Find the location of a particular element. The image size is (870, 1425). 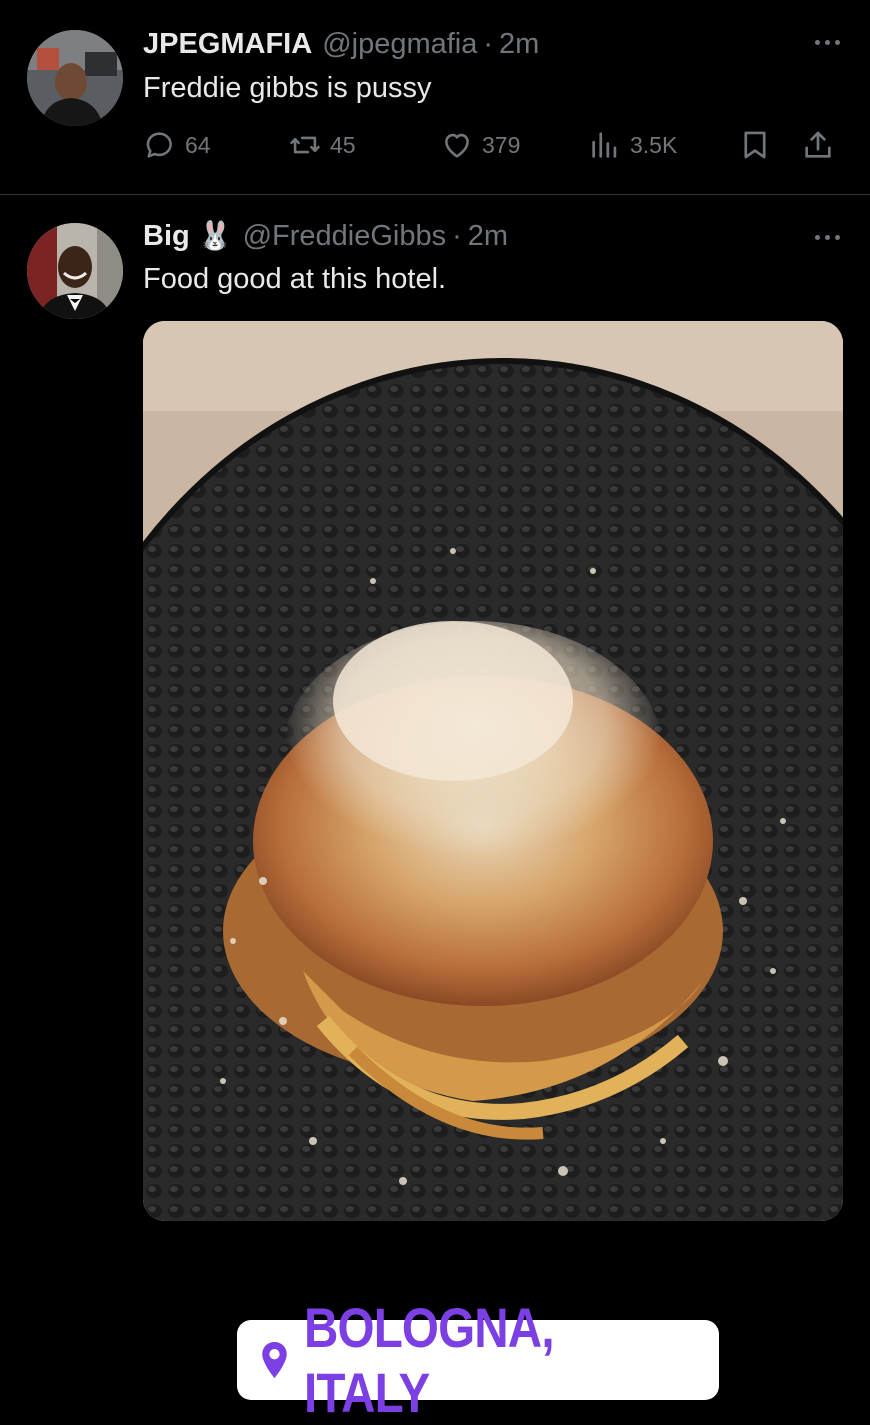

location-sticker: BOLOGNA, ITALY is located at coordinates (478, 1360).